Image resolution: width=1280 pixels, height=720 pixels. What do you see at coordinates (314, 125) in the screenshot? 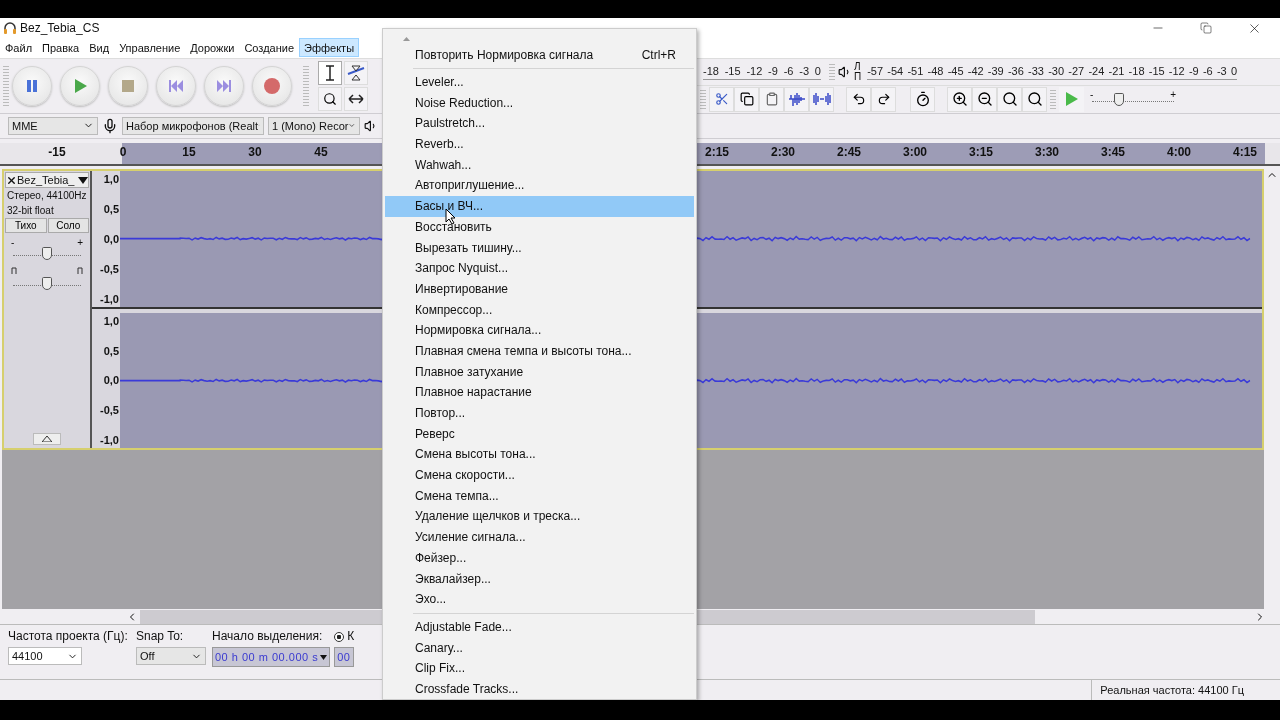
I see `channels-select: 1 (Mono) Recor` at bounding box center [314, 125].